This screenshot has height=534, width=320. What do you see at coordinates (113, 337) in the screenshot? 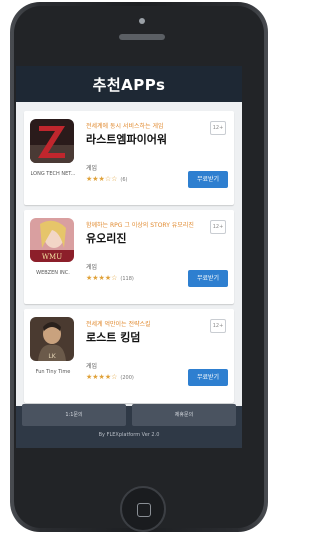
I see `app-title: 로스트 킹덤` at bounding box center [113, 337].